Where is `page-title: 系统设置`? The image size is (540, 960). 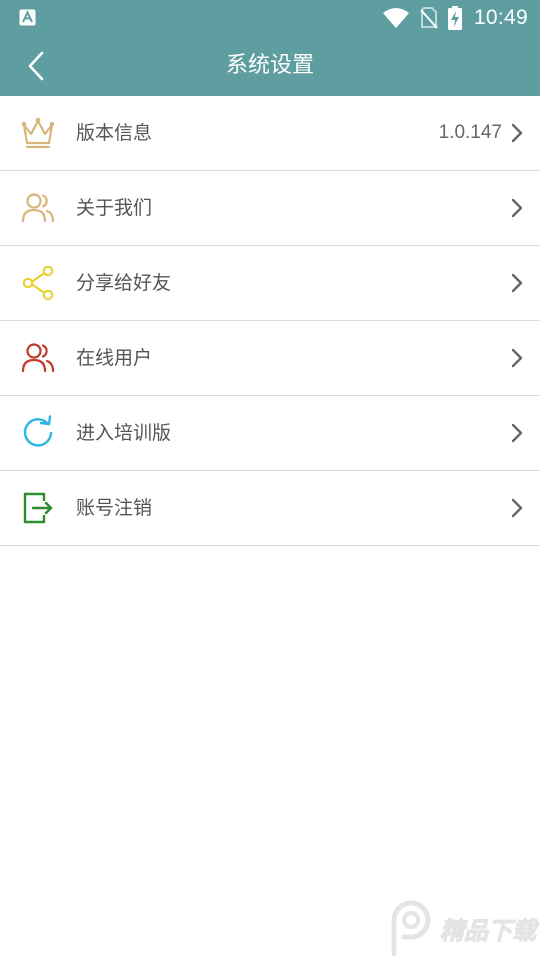 page-title: 系统设置 is located at coordinates (269, 65).